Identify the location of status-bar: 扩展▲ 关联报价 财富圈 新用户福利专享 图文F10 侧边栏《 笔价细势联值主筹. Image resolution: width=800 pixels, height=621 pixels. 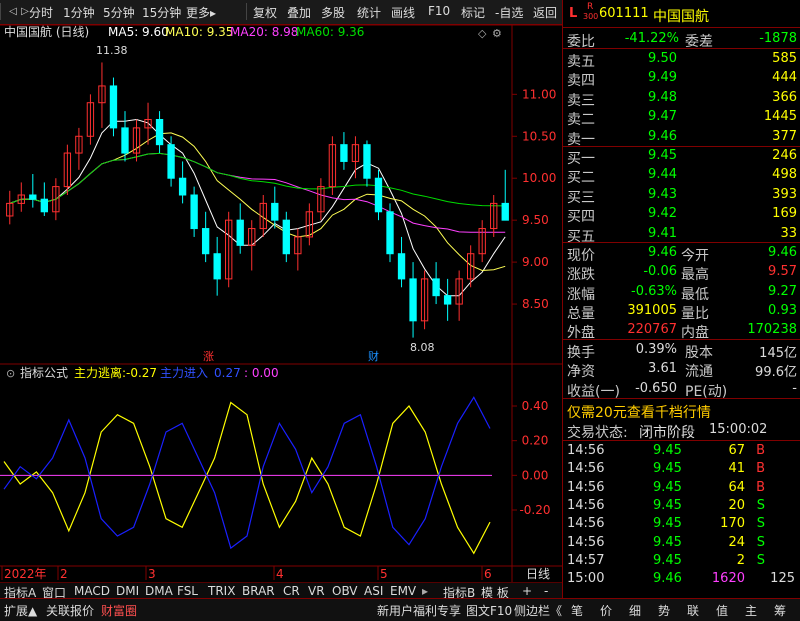
(400, 609).